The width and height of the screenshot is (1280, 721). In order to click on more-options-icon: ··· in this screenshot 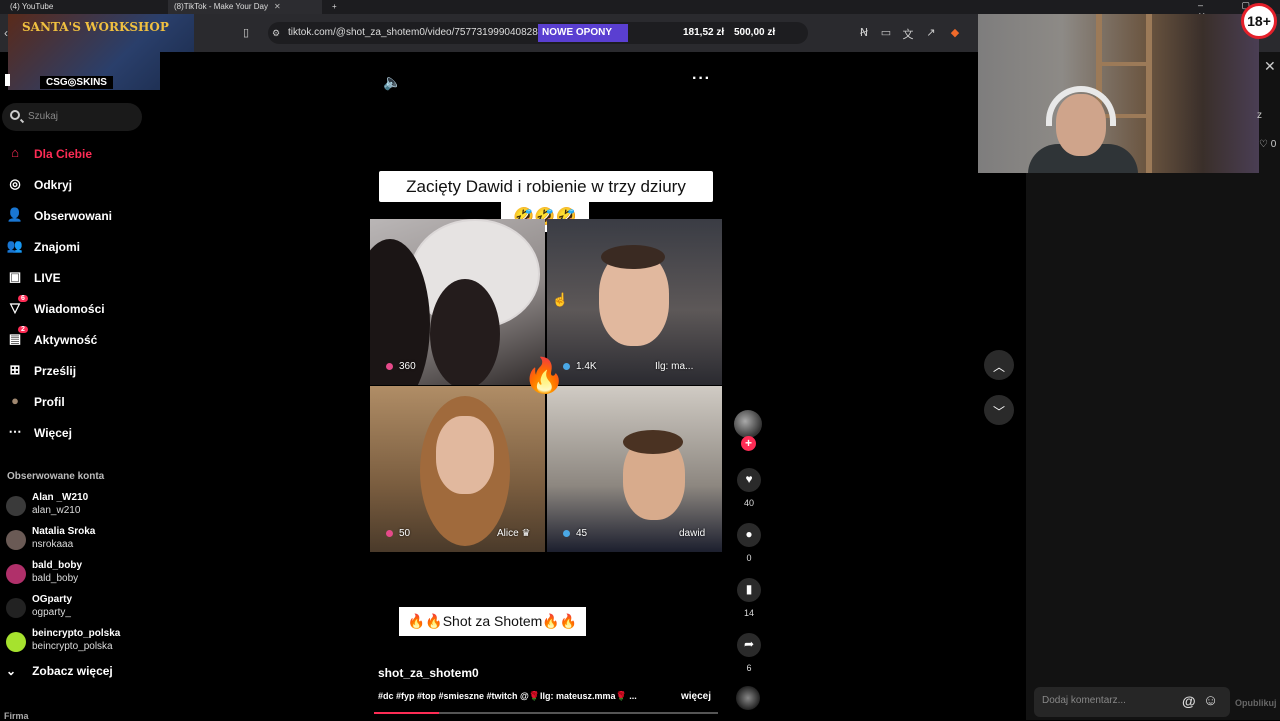, I will do `click(701, 79)`.